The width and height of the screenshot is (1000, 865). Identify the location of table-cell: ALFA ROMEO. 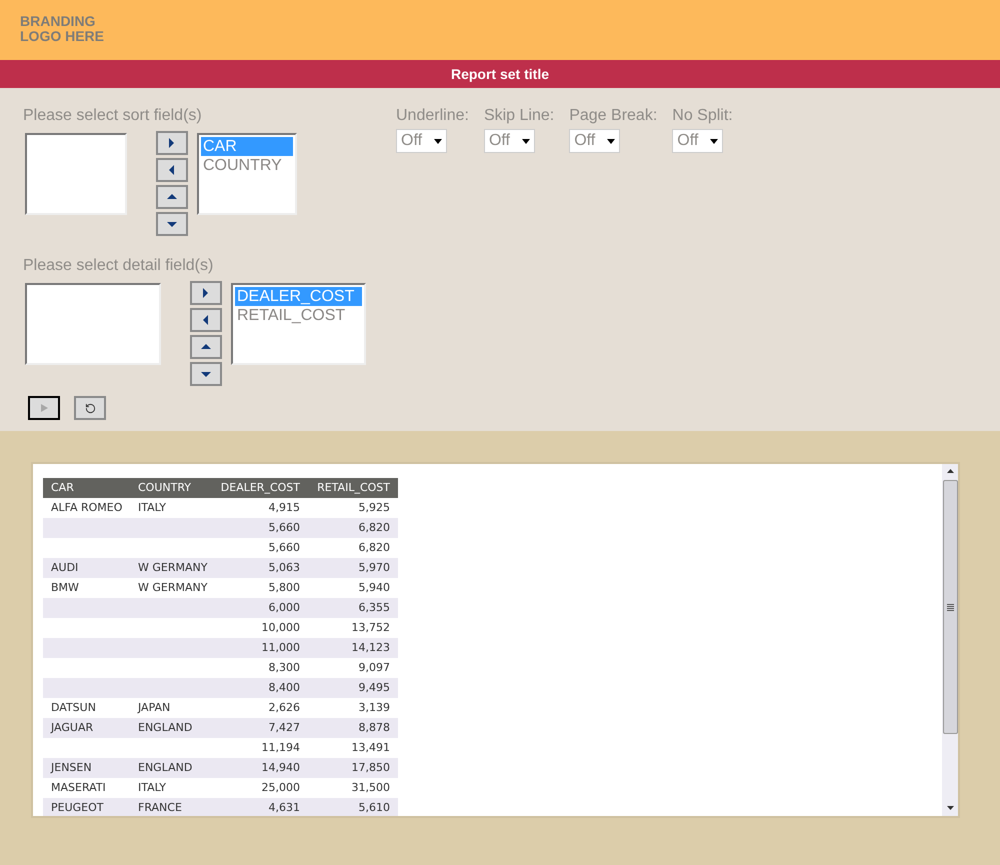
(86, 508).